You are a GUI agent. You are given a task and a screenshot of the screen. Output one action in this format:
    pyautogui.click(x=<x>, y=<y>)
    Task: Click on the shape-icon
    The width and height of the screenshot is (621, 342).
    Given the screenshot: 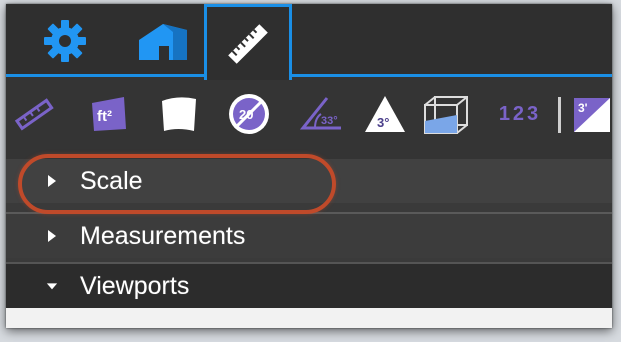 What is the action you would take?
    pyautogui.click(x=179, y=114)
    